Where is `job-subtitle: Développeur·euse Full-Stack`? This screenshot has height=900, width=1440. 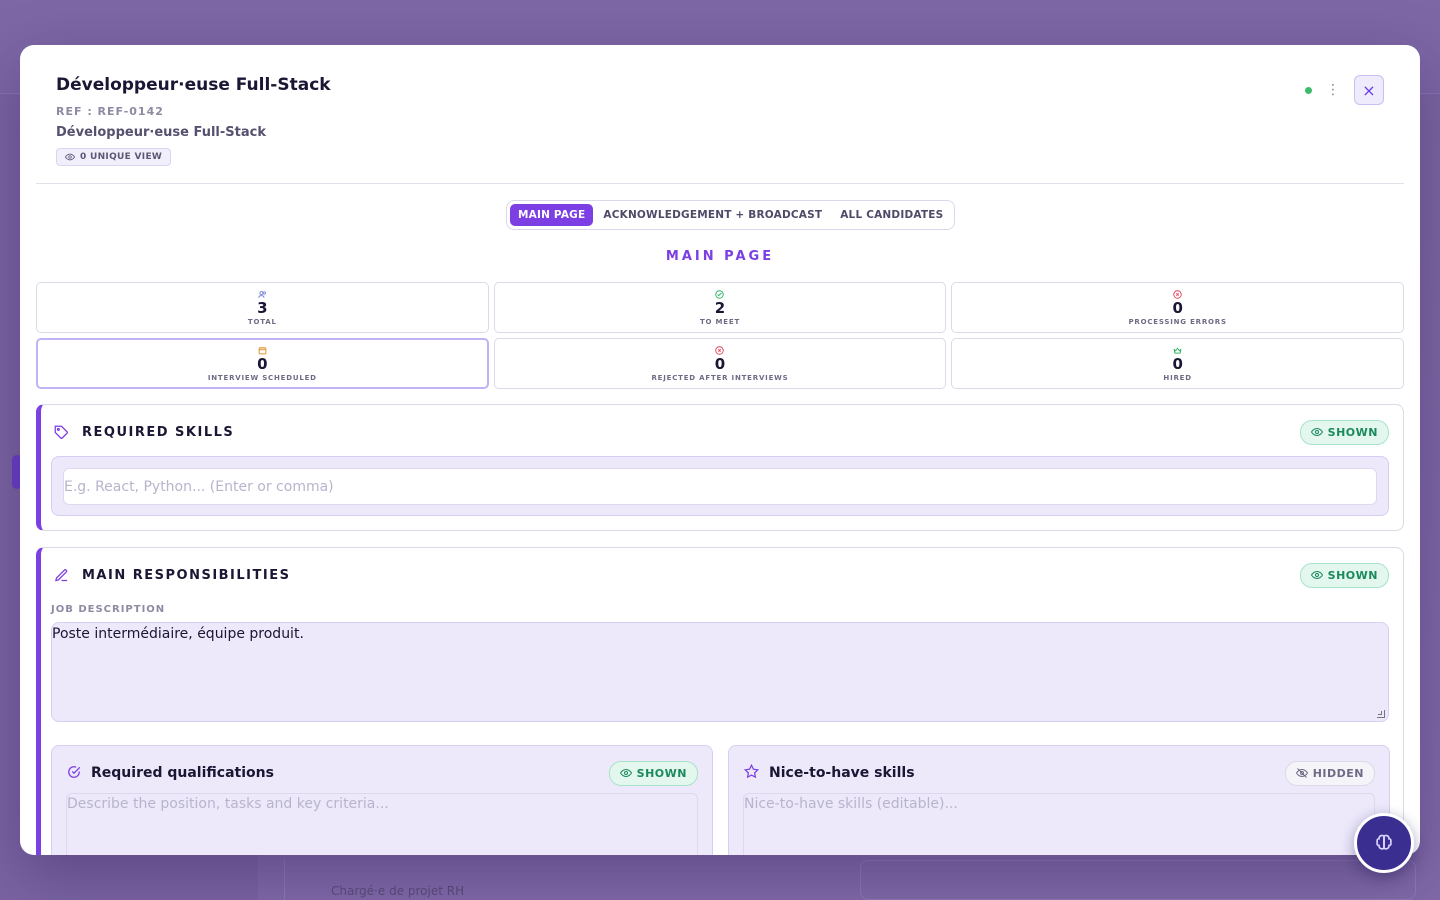
job-subtitle: Développeur·euse Full-Stack is located at coordinates (161, 132).